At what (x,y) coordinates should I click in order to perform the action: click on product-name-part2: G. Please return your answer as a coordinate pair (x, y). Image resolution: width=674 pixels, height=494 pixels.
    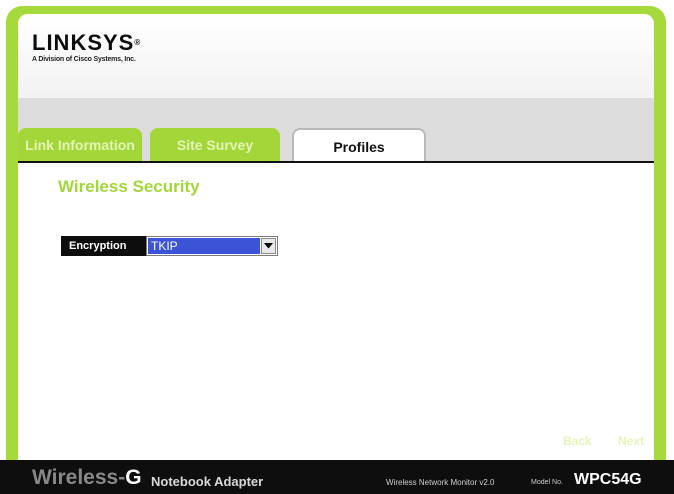
    Looking at the image, I should click on (133, 477).